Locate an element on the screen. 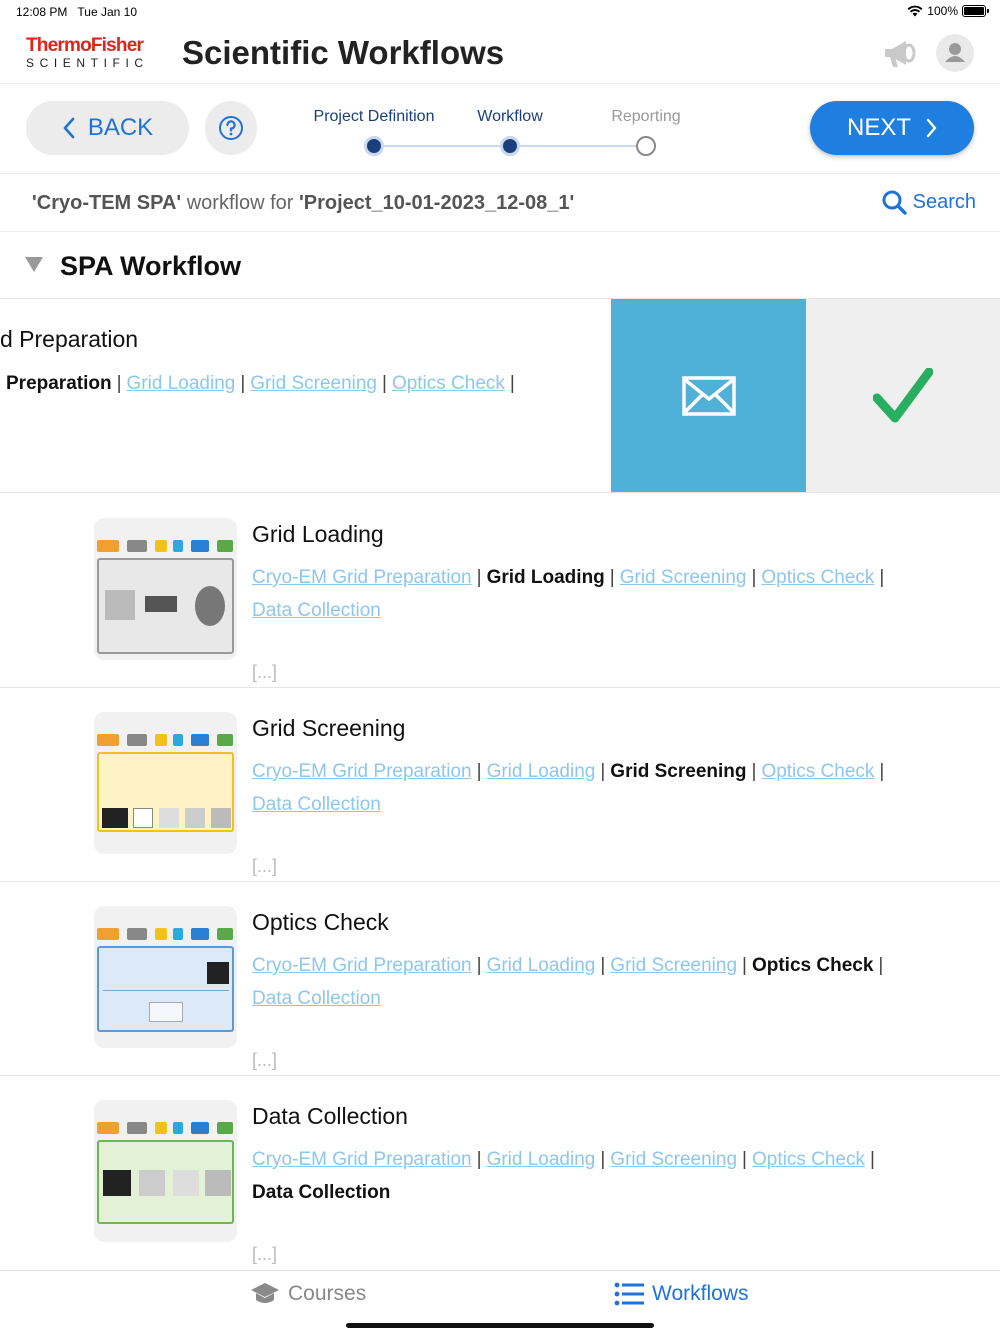 This screenshot has width=1000, height=1334. back-button: BACK is located at coordinates (107, 128).